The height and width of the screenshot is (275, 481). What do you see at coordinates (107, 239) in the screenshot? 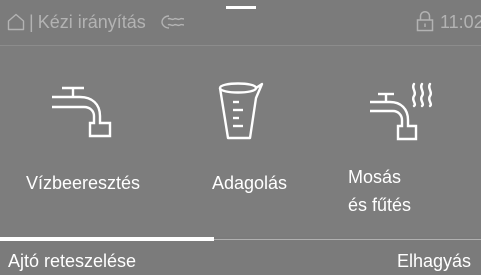
I see `footer-focus-indicator` at bounding box center [107, 239].